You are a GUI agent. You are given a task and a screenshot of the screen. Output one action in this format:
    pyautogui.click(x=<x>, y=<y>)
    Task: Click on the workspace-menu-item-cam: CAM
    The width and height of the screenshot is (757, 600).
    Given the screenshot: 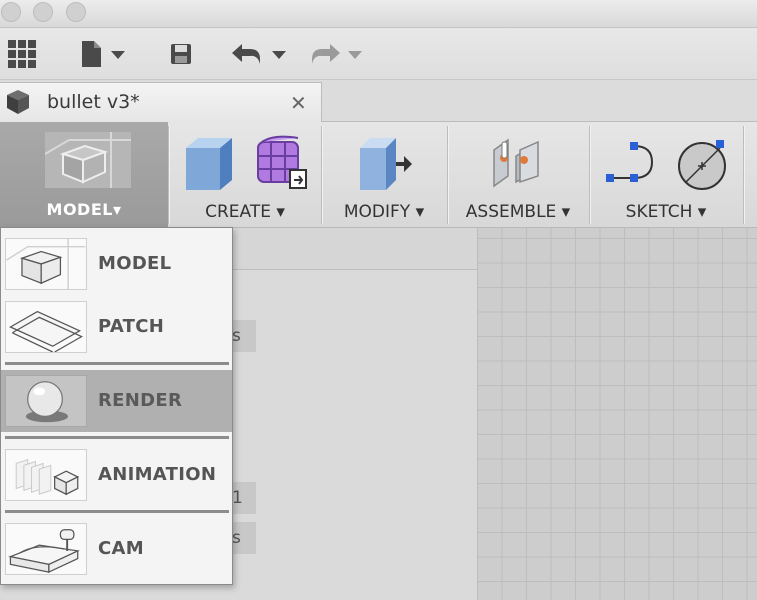 What is the action you would take?
    pyautogui.click(x=116, y=549)
    